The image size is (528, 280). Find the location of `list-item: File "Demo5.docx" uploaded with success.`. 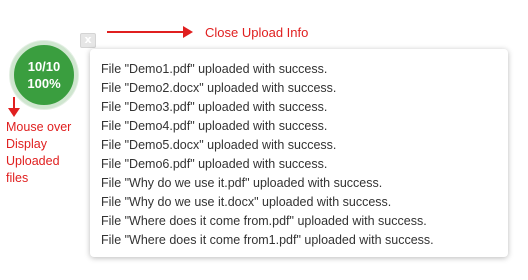

list-item: File "Demo5.docx" uploaded with success. is located at coordinates (219, 145).